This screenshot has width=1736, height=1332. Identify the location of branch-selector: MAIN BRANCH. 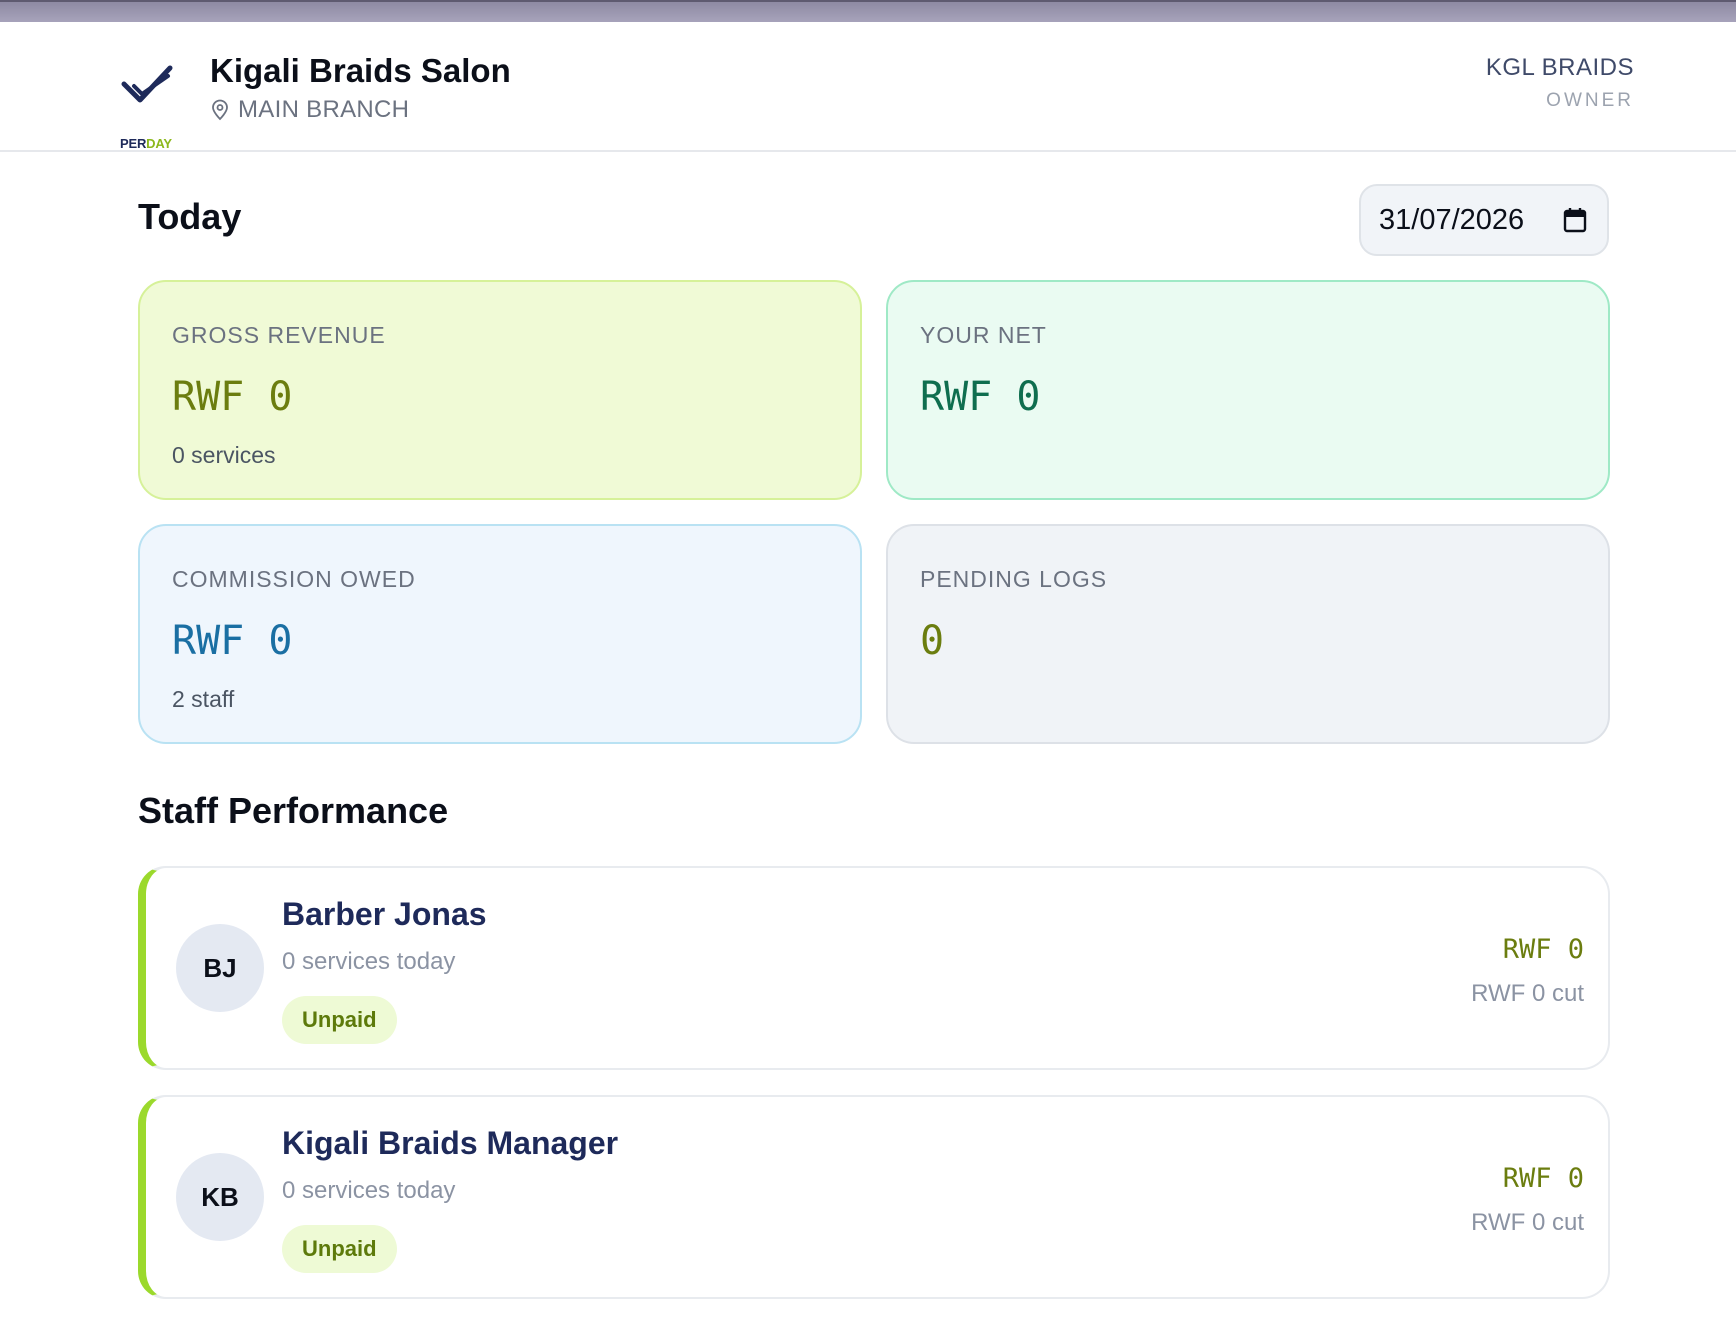
(309, 110).